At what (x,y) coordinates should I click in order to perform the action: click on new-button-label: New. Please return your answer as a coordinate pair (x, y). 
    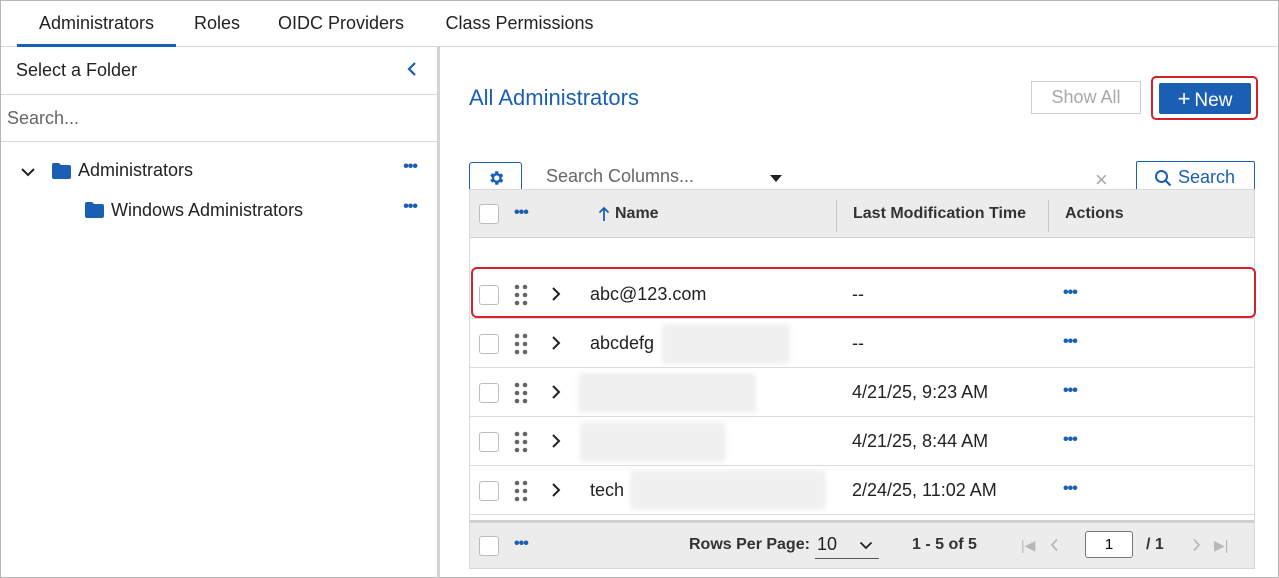
    Looking at the image, I should click on (1213, 100).